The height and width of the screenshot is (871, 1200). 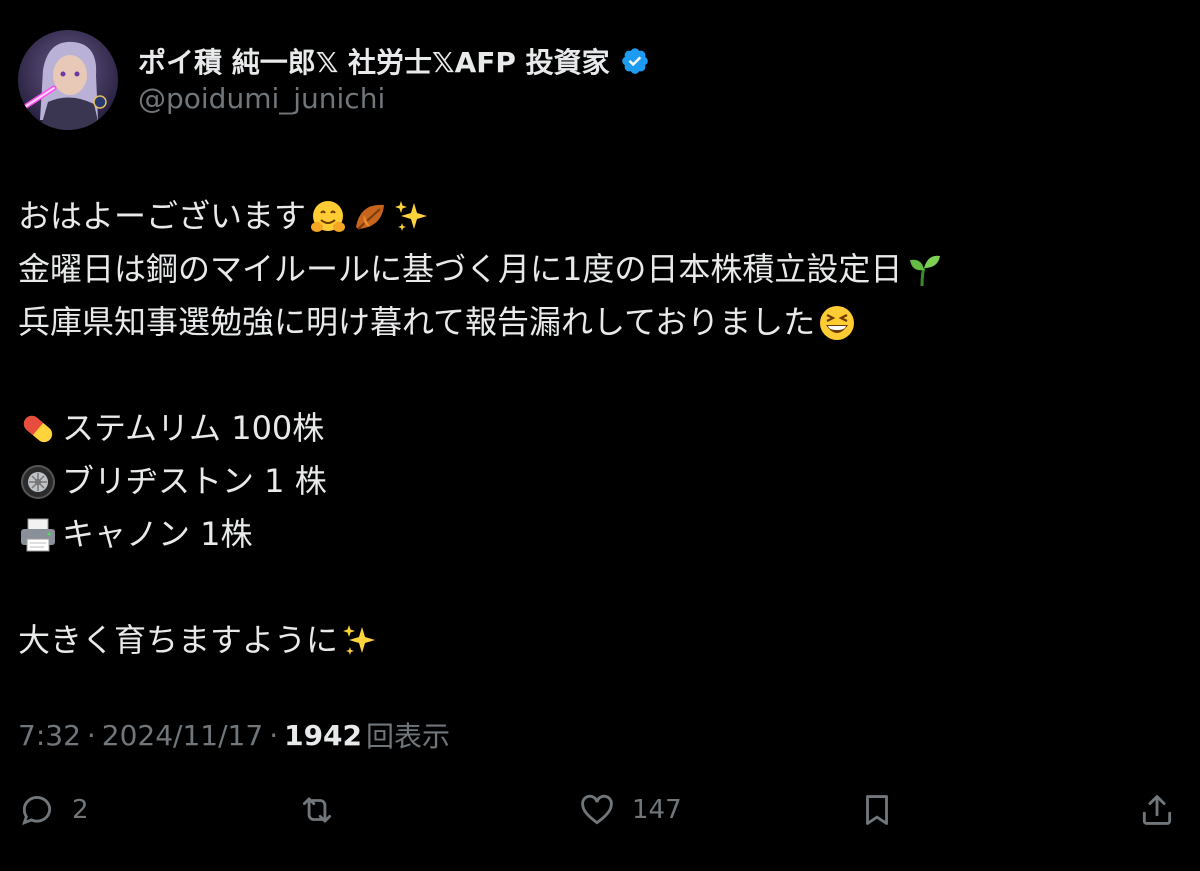 What do you see at coordinates (598, 534) in the screenshot?
I see `tweet-line: キャノン 1株` at bounding box center [598, 534].